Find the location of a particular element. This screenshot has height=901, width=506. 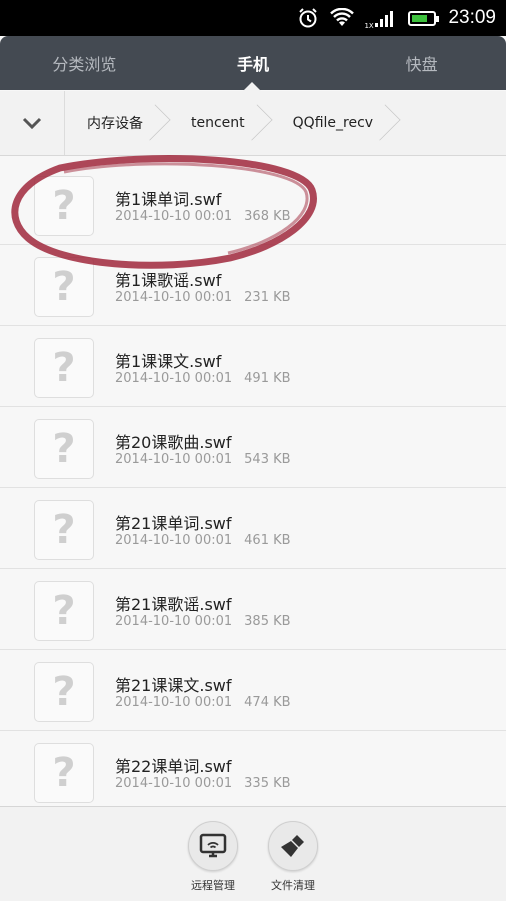

breadcrumb: 内存设备 tencent QQfile_recv is located at coordinates (253, 123).